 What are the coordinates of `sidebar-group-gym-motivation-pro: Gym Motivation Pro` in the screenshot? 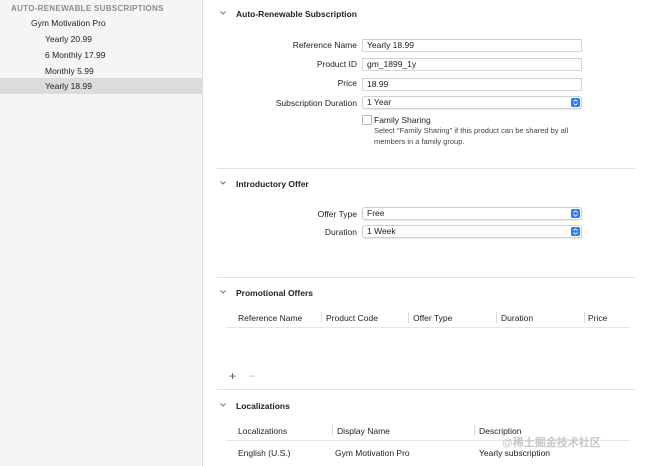 It's located at (68, 23).